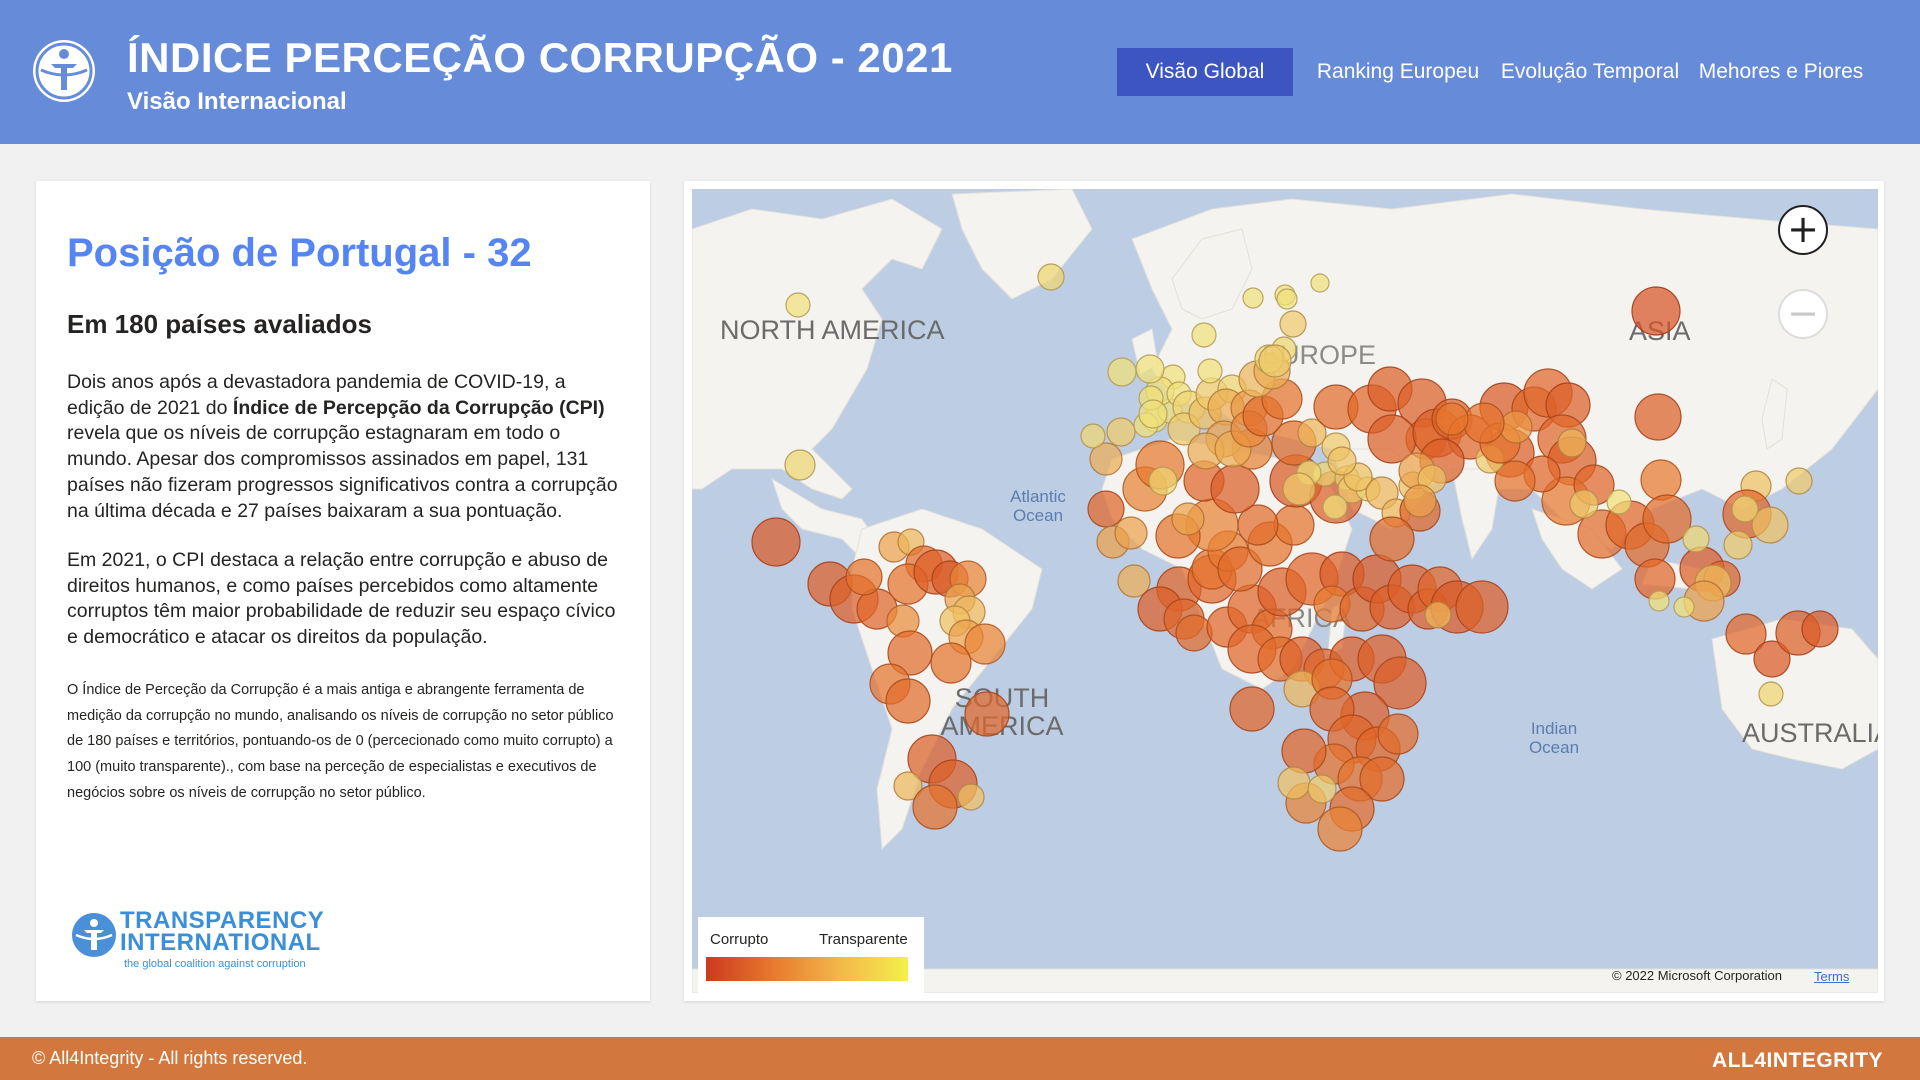 Image resolution: width=1920 pixels, height=1080 pixels. Describe the element at coordinates (1798, 1060) in the screenshot. I see `footer-brand-logo: ALL4INTEGRITY` at that location.